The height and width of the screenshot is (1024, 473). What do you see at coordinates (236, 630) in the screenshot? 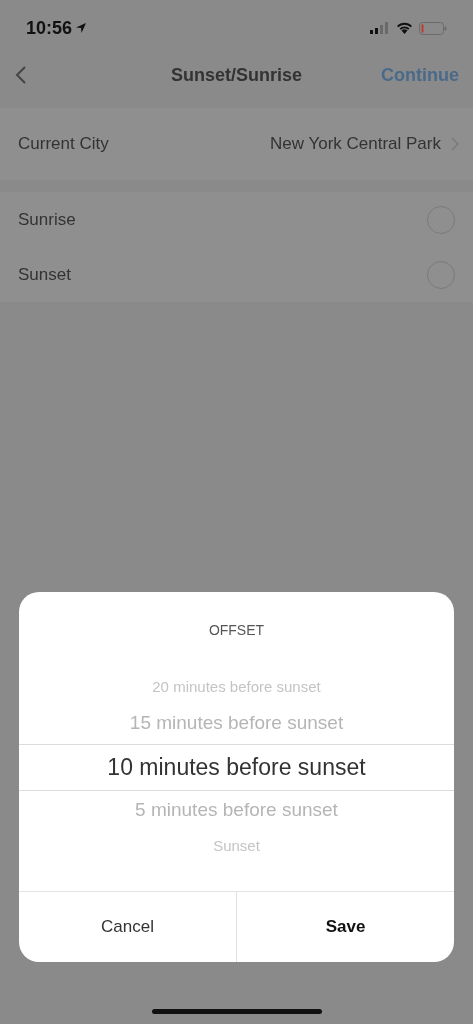
I see `sheet-title: OFFSET` at bounding box center [236, 630].